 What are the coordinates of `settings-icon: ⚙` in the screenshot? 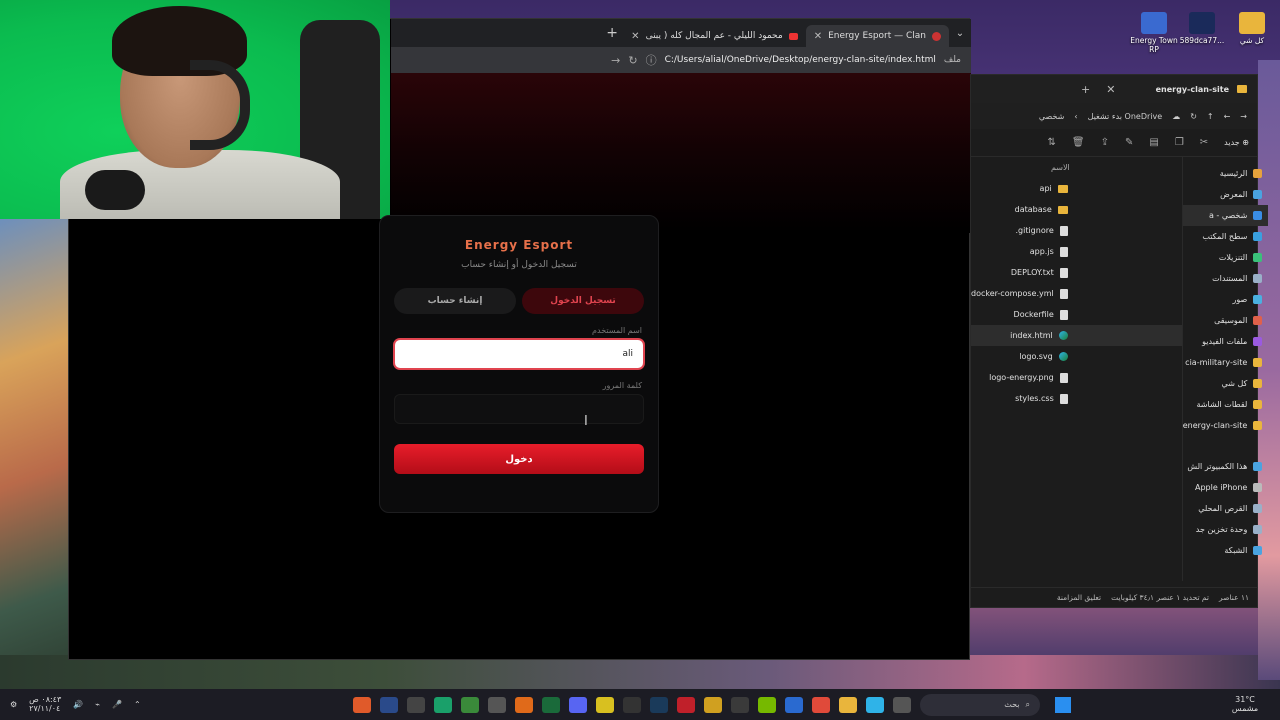 It's located at (13, 704).